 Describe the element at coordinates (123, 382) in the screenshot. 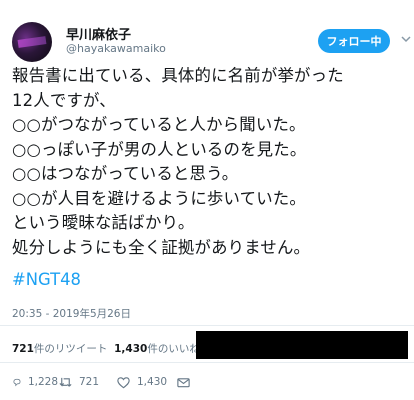

I see `heart-icon` at that location.